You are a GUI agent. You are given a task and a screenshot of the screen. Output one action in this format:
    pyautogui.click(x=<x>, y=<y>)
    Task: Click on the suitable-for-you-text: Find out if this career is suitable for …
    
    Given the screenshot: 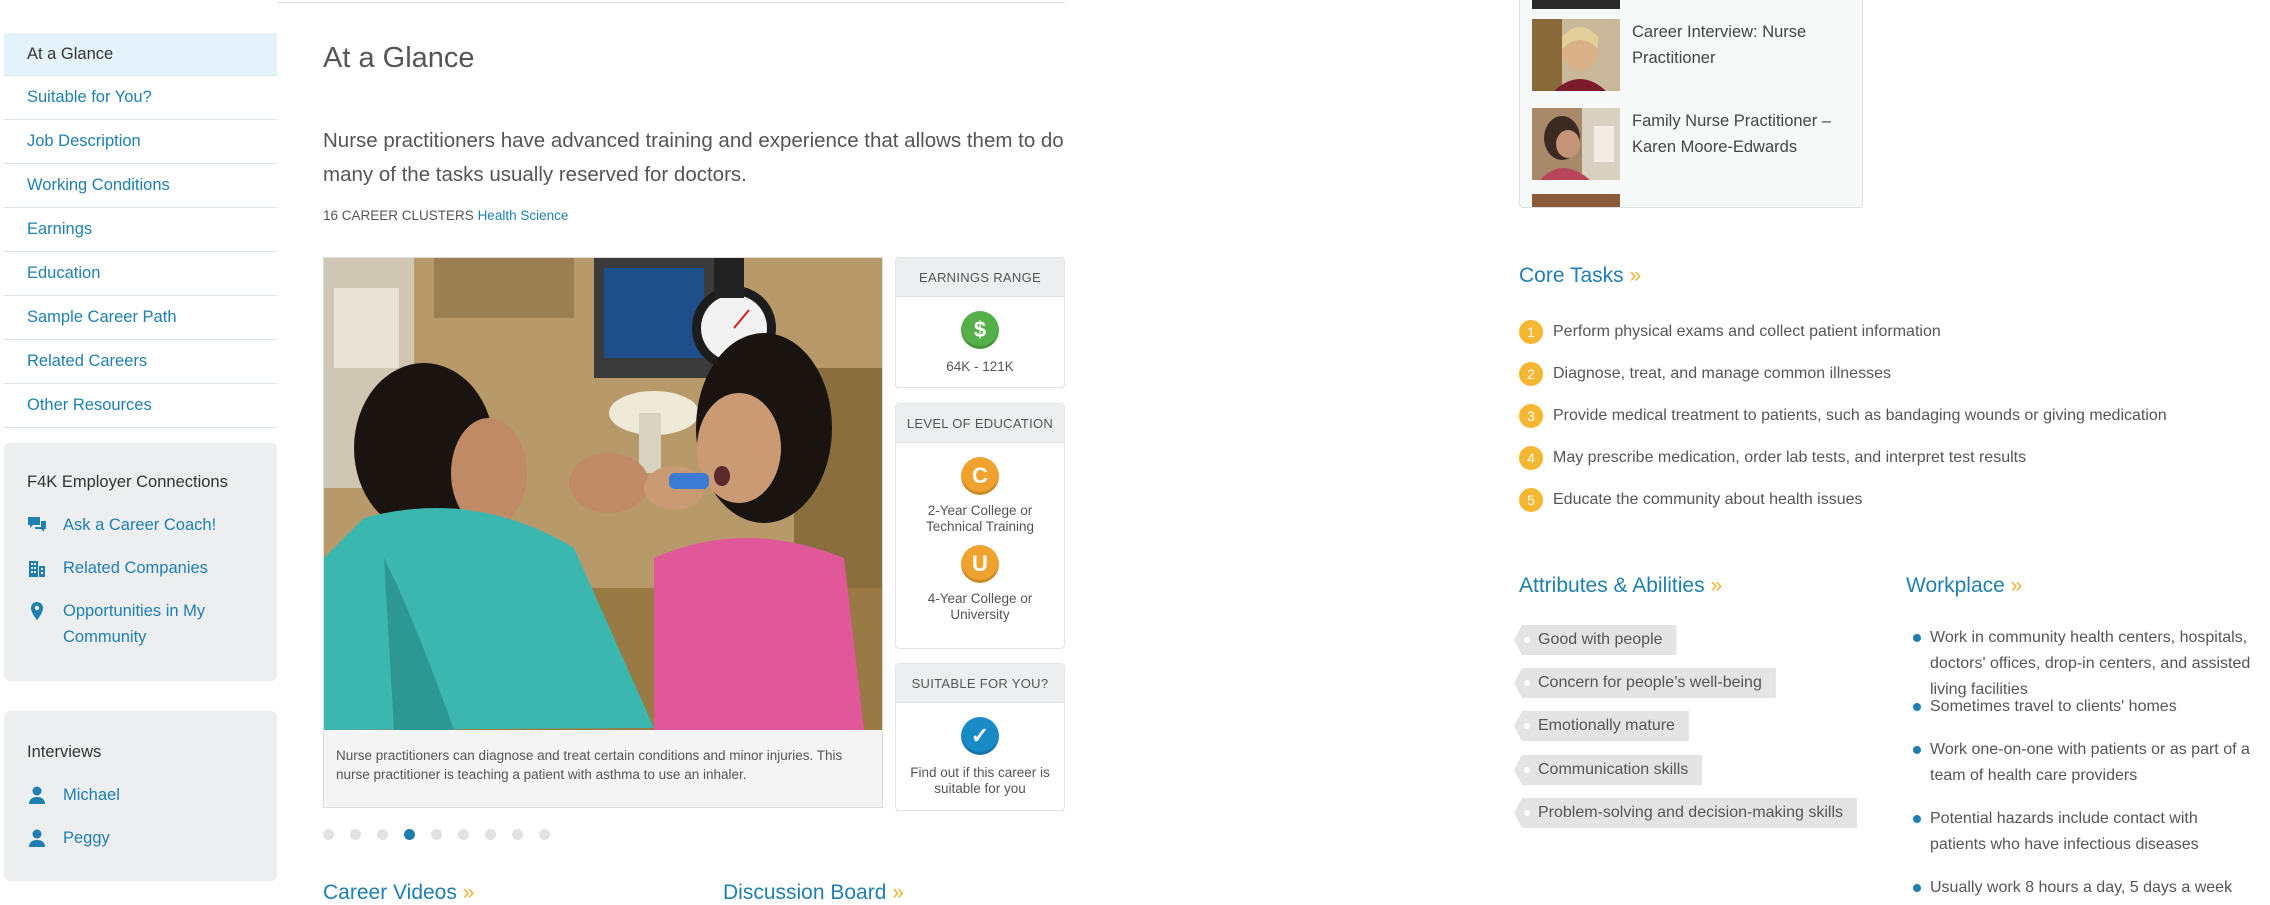 What is the action you would take?
    pyautogui.click(x=980, y=780)
    